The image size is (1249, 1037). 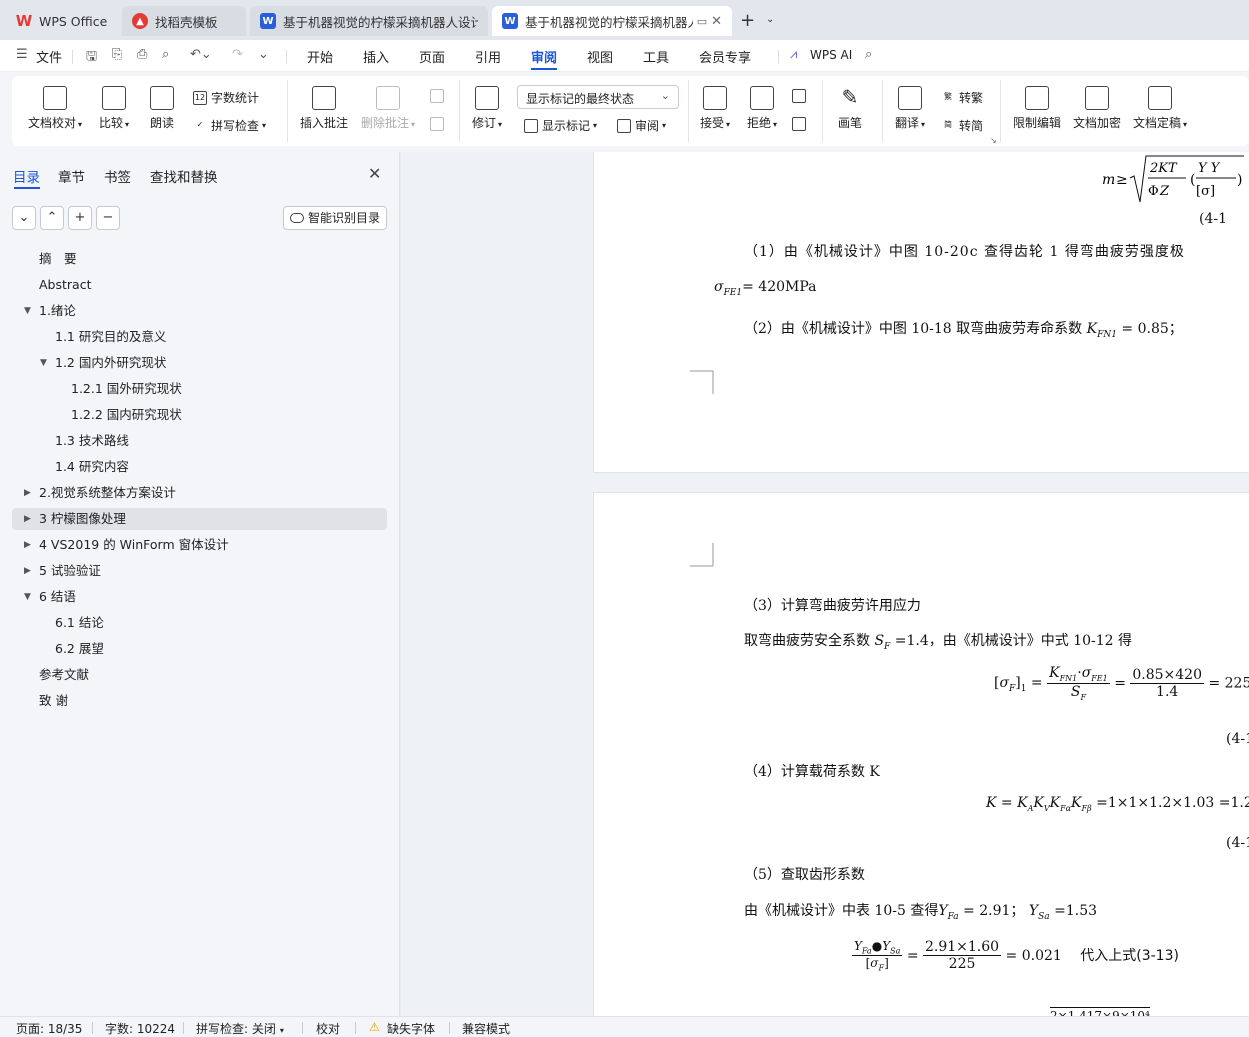 What do you see at coordinates (812, 772) in the screenshot?
I see `paragraph: （4）计算载荷系数 K` at bounding box center [812, 772].